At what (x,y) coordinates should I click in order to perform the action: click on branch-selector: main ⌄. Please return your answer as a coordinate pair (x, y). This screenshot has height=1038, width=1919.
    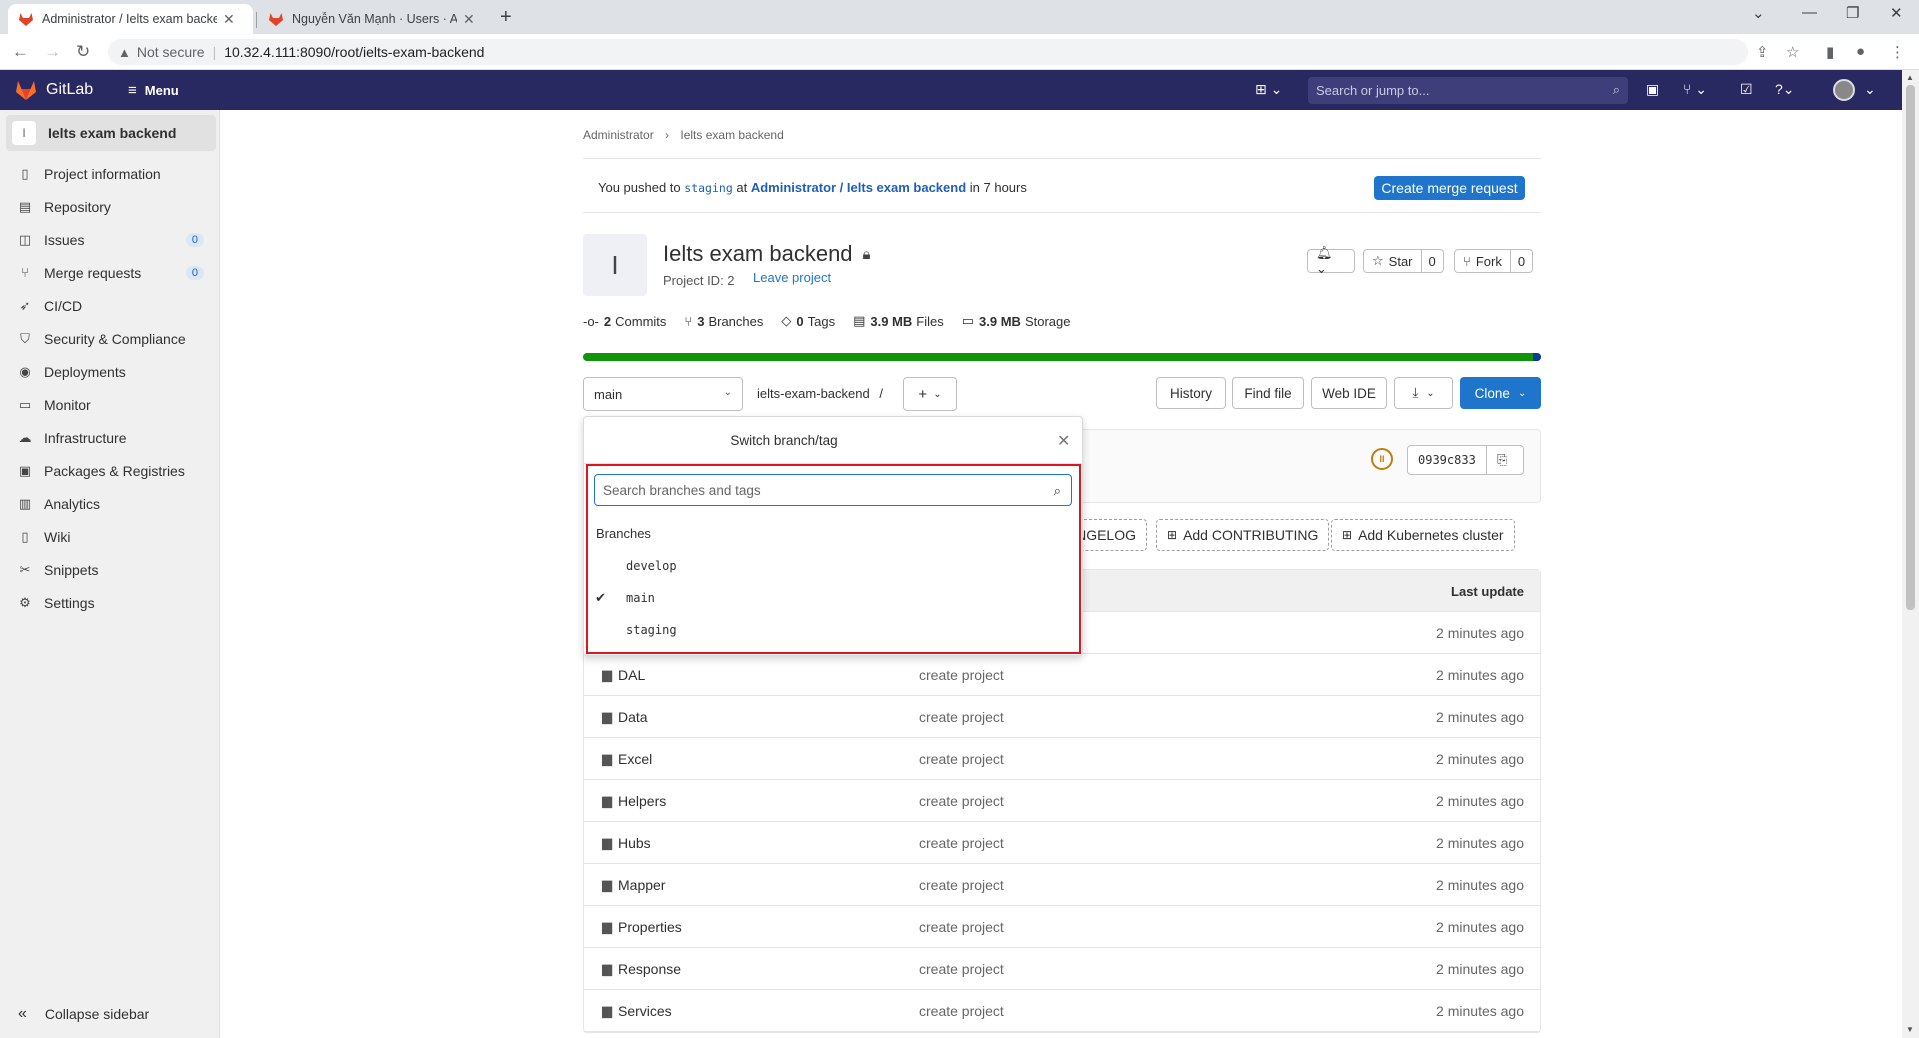
    Looking at the image, I should click on (663, 394).